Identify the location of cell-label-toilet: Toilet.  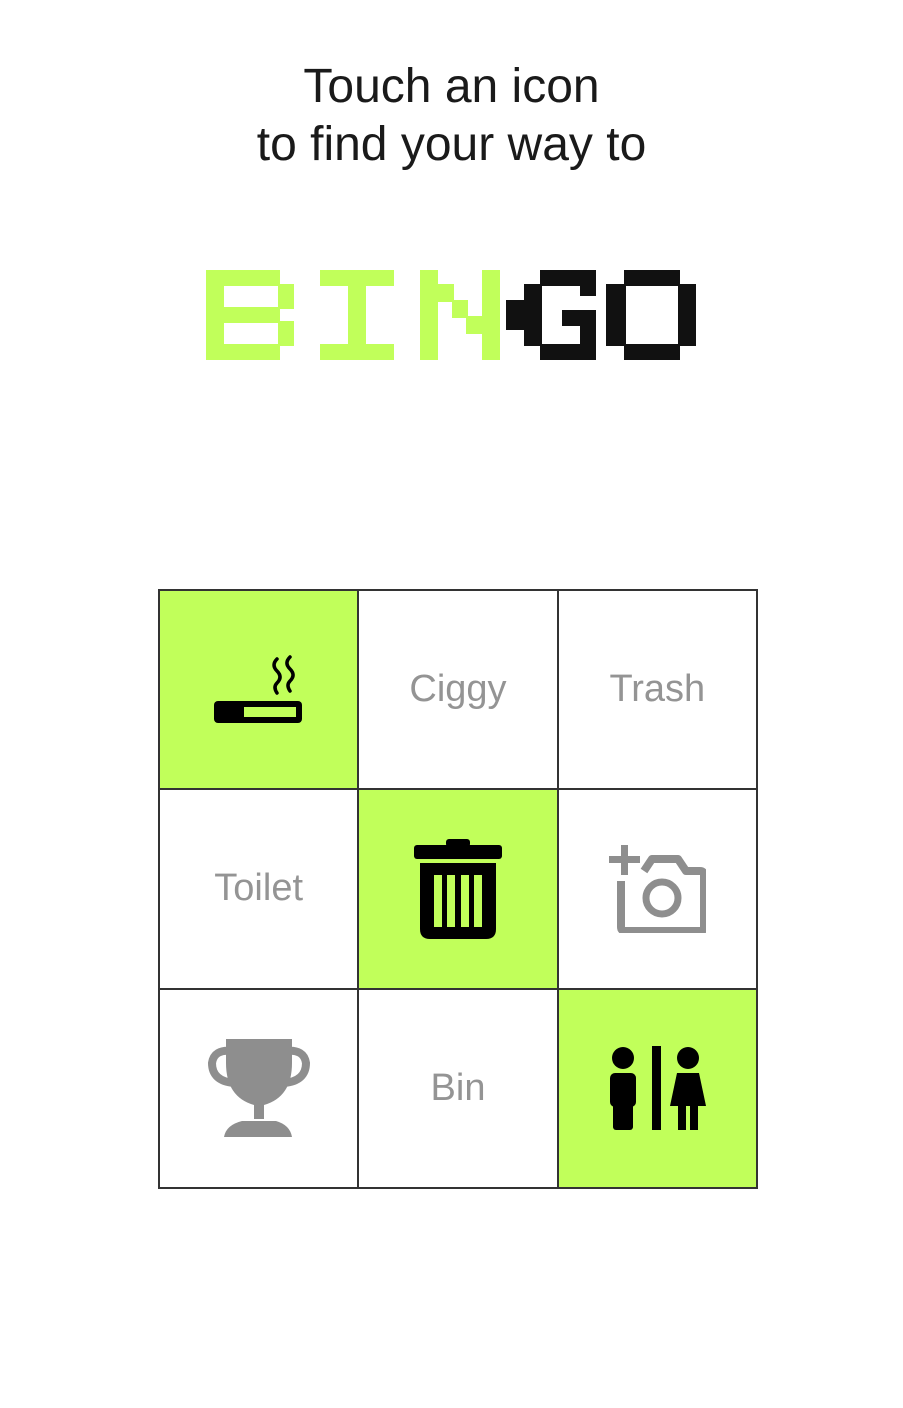
(259, 888).